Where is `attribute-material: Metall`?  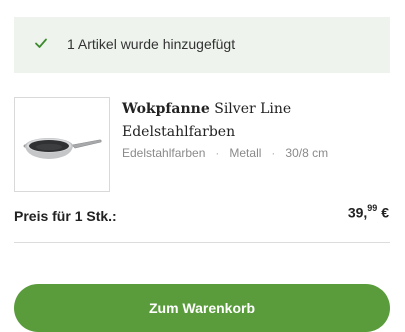
attribute-material: Metall is located at coordinates (245, 153).